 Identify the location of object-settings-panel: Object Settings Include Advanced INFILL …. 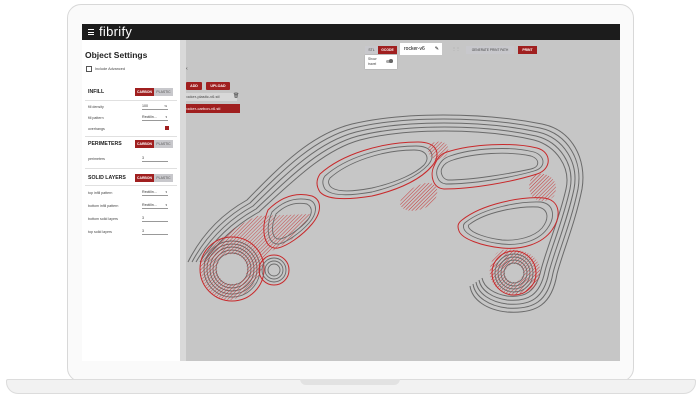
(134, 200).